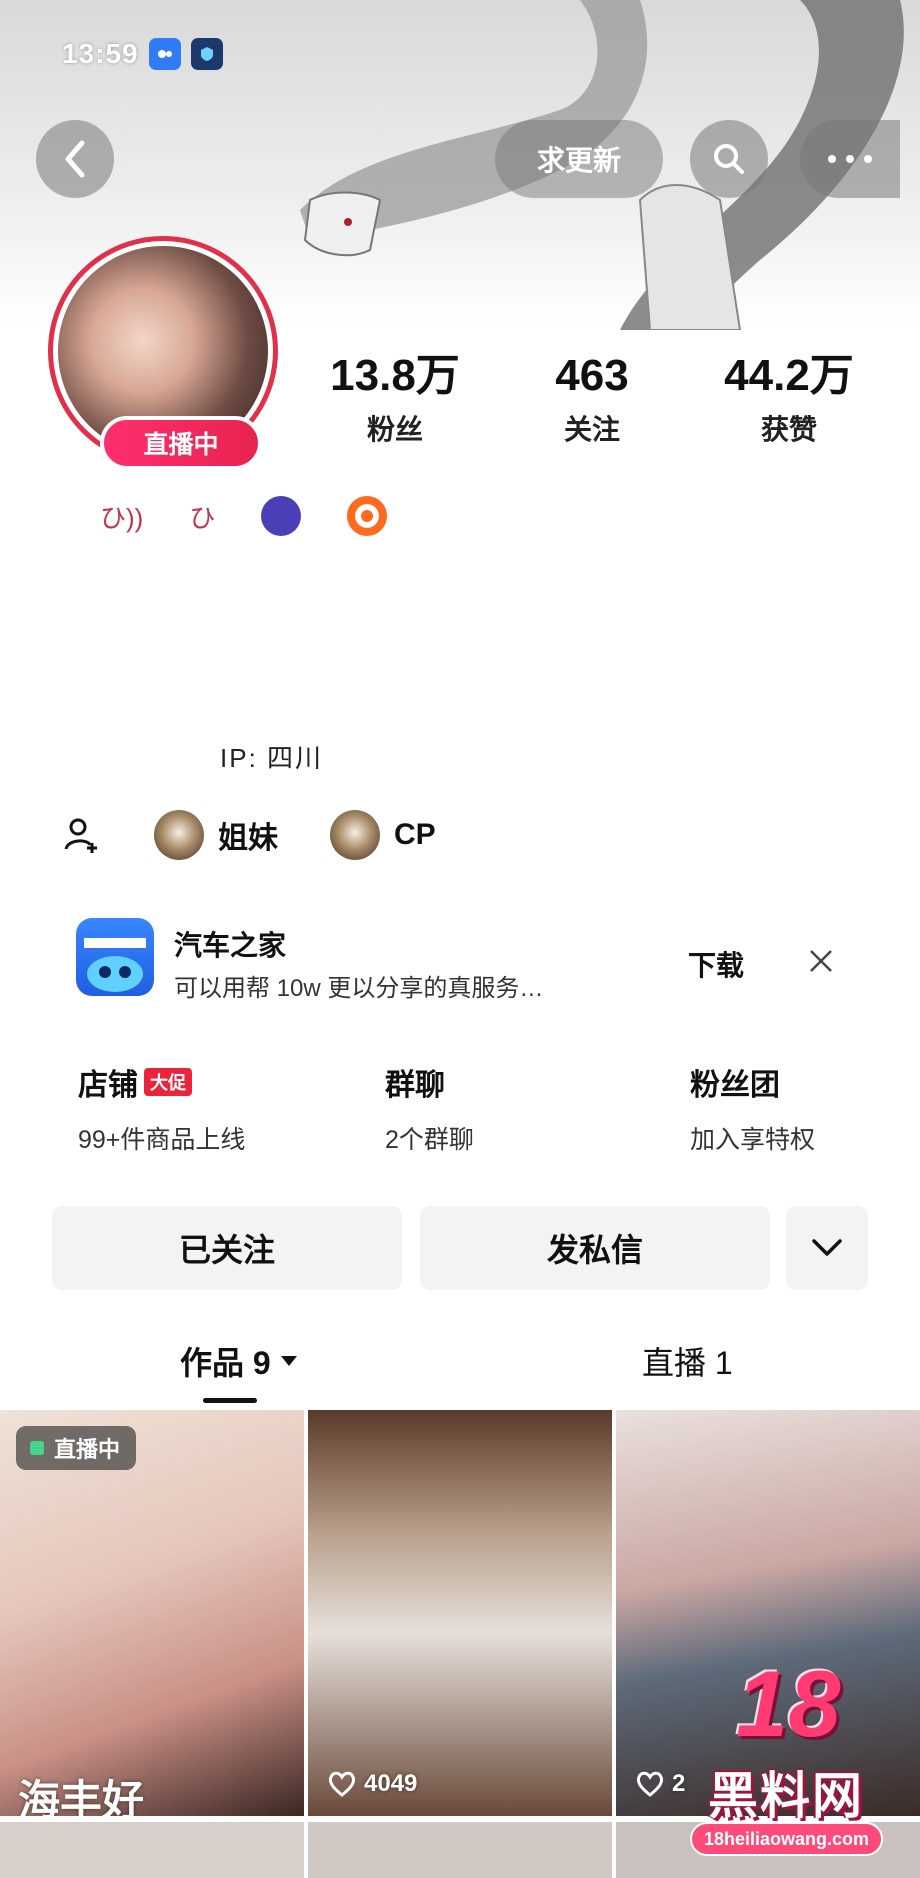 The height and width of the screenshot is (1878, 920). What do you see at coordinates (786, 1796) in the screenshot?
I see `watermark-name: 黑料网` at bounding box center [786, 1796].